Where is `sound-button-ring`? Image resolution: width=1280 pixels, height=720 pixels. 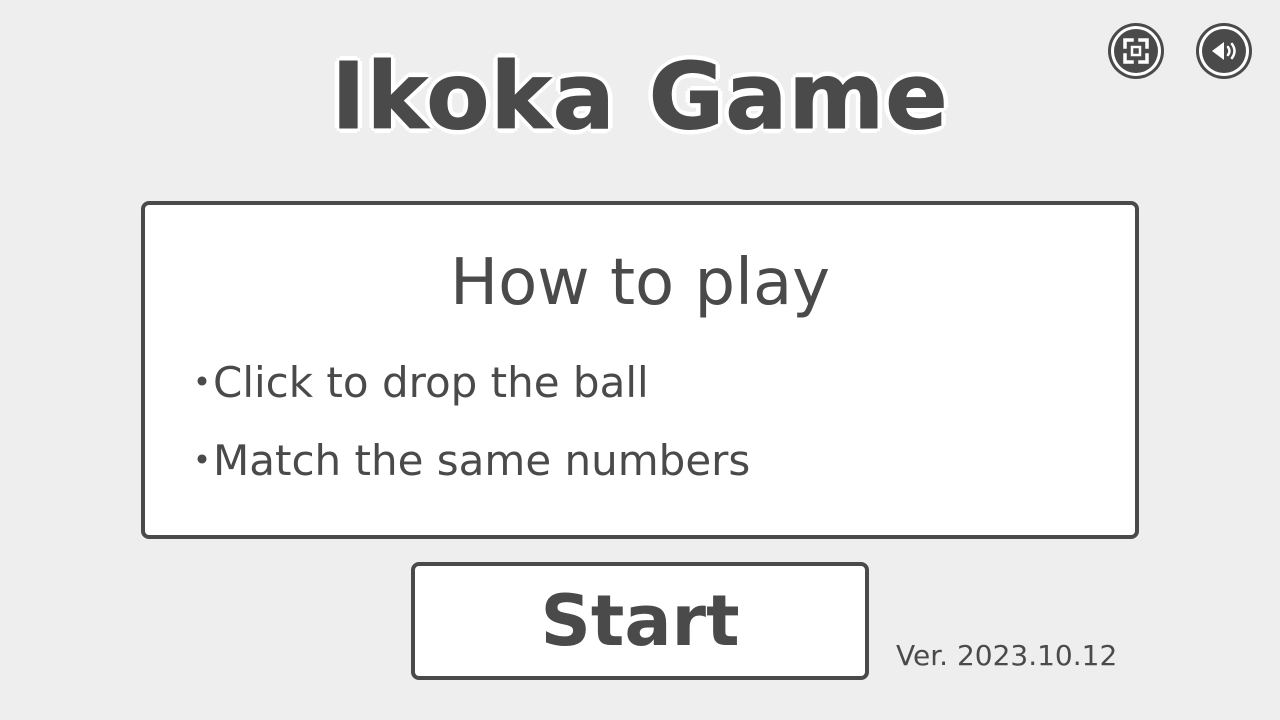 sound-button-ring is located at coordinates (1224, 51).